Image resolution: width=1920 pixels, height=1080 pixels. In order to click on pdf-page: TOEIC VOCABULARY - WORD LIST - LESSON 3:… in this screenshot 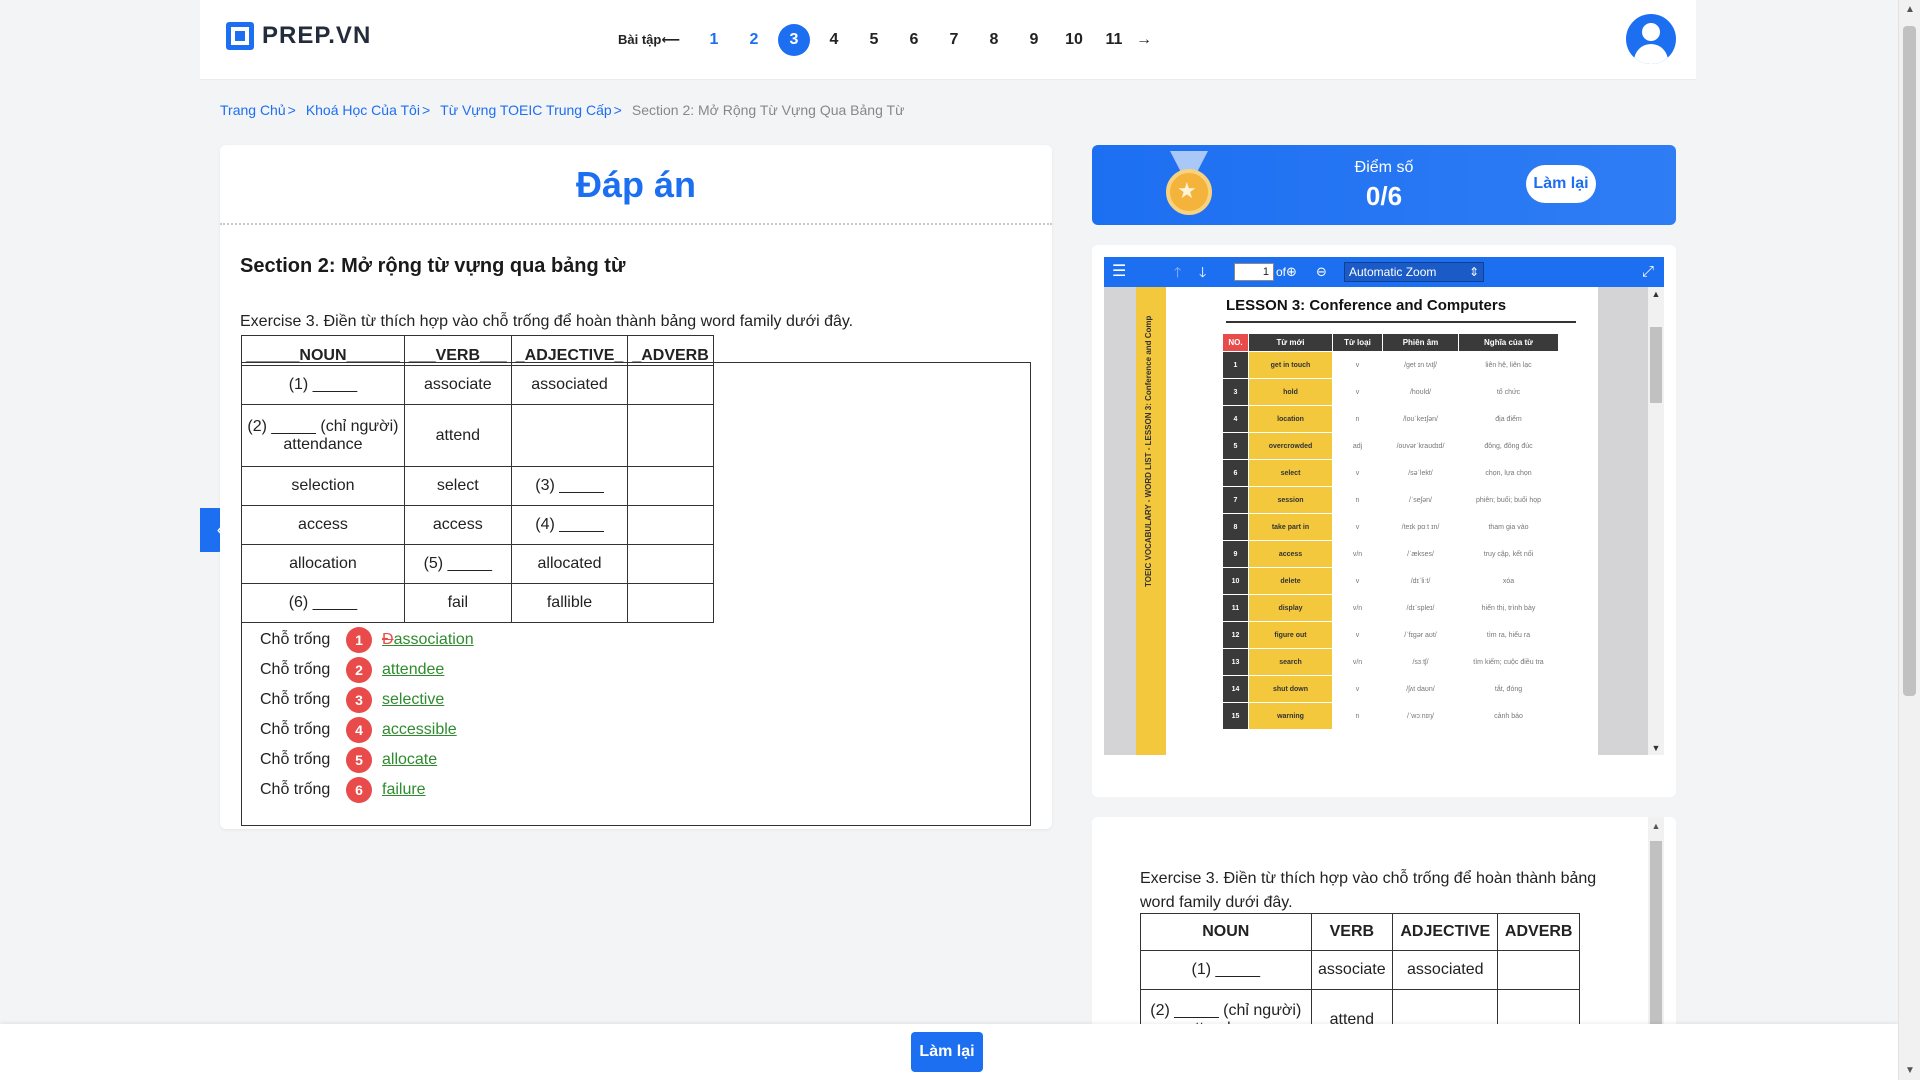, I will do `click(1367, 521)`.